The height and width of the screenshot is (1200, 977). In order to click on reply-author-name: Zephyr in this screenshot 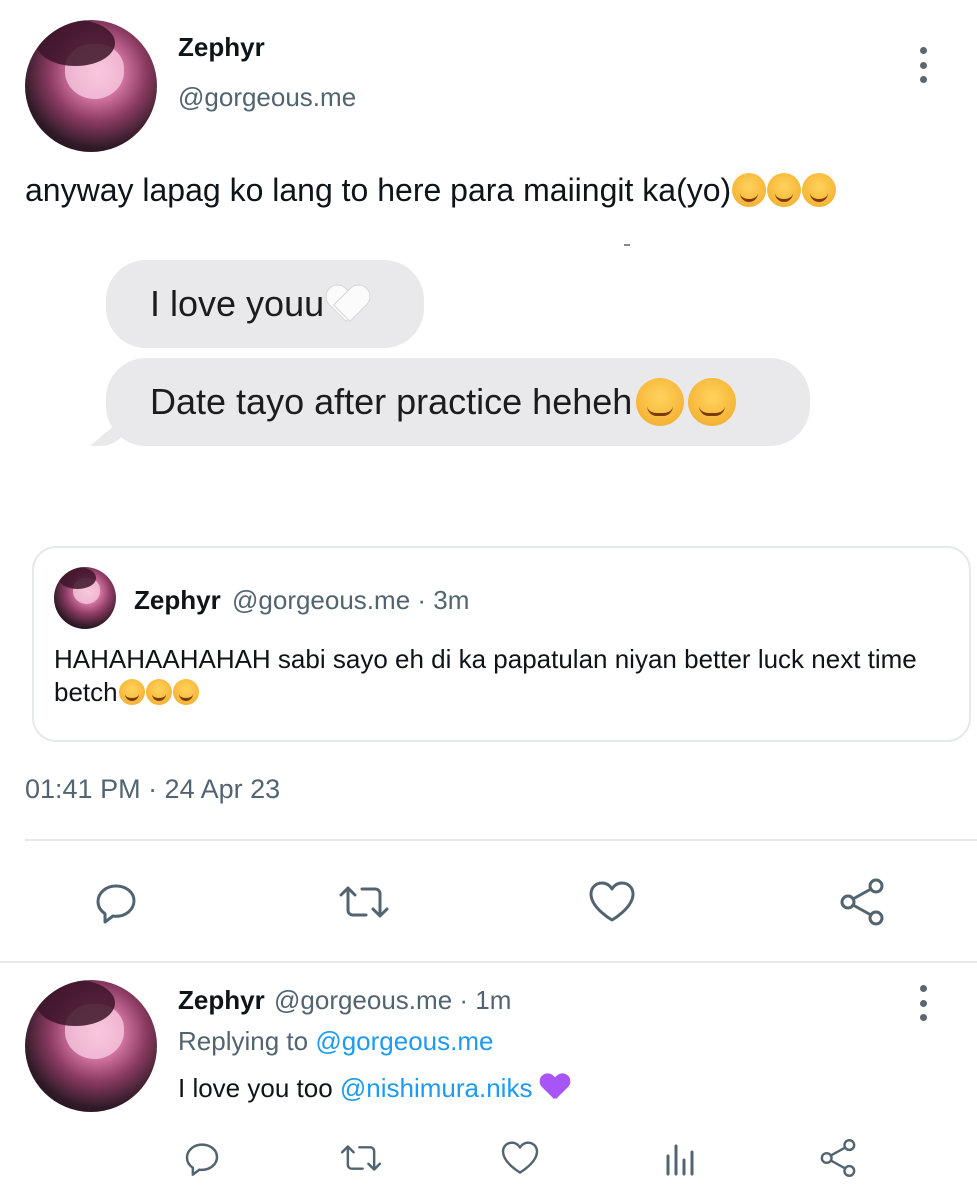, I will do `click(221, 1000)`.